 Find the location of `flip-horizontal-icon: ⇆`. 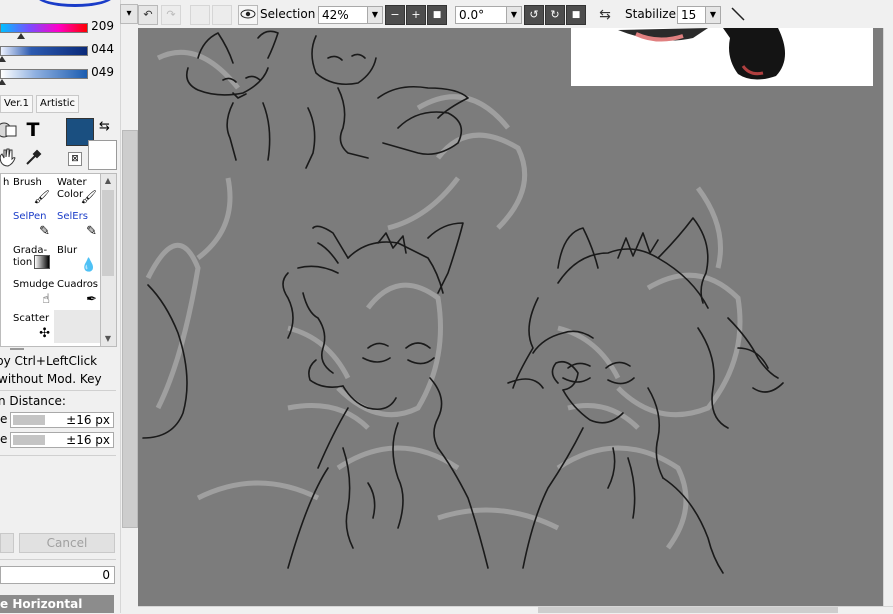

flip-horizontal-icon: ⇆ is located at coordinates (605, 15).